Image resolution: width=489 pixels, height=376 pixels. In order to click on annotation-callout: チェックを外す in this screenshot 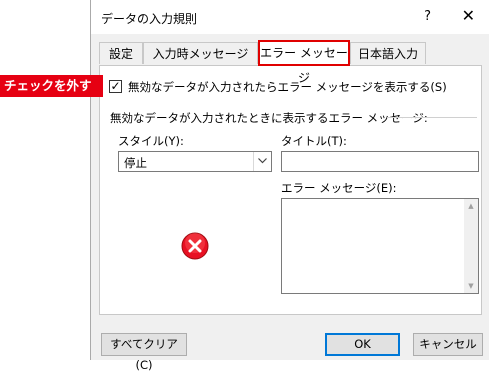, I will do `click(51, 86)`.